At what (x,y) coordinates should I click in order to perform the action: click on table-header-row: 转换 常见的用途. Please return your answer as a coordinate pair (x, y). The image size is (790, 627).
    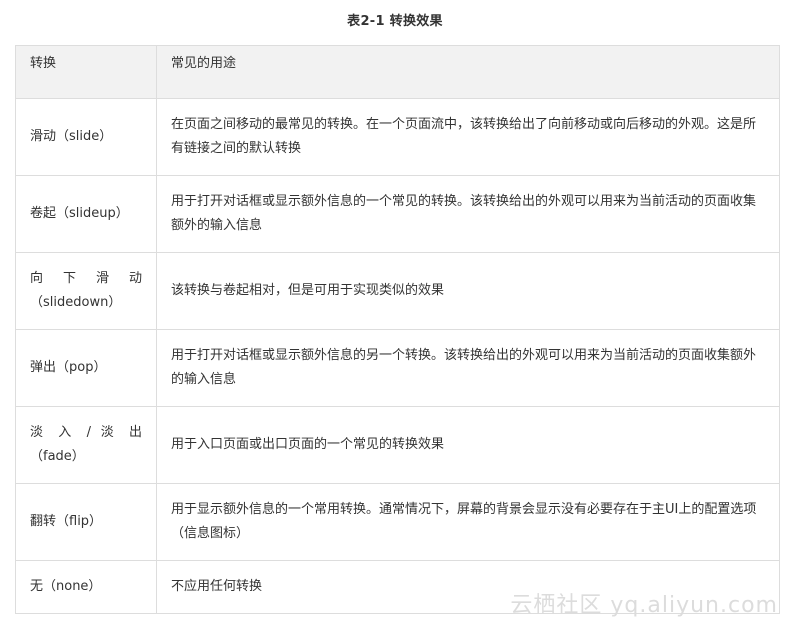
    Looking at the image, I should click on (397, 72).